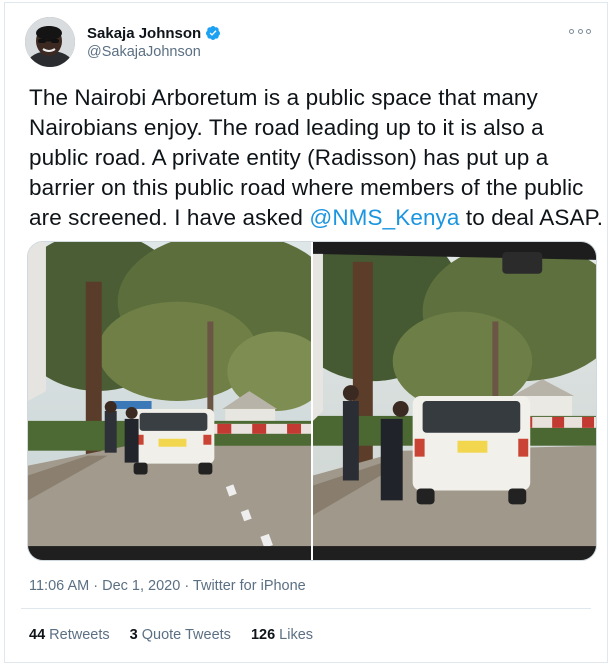 The width and height of the screenshot is (612, 665). I want to click on more-horizontal-icon, so click(580, 31).